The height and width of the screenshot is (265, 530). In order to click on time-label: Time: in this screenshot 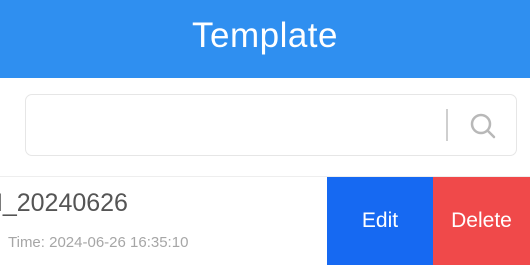, I will do `click(26, 242)`.